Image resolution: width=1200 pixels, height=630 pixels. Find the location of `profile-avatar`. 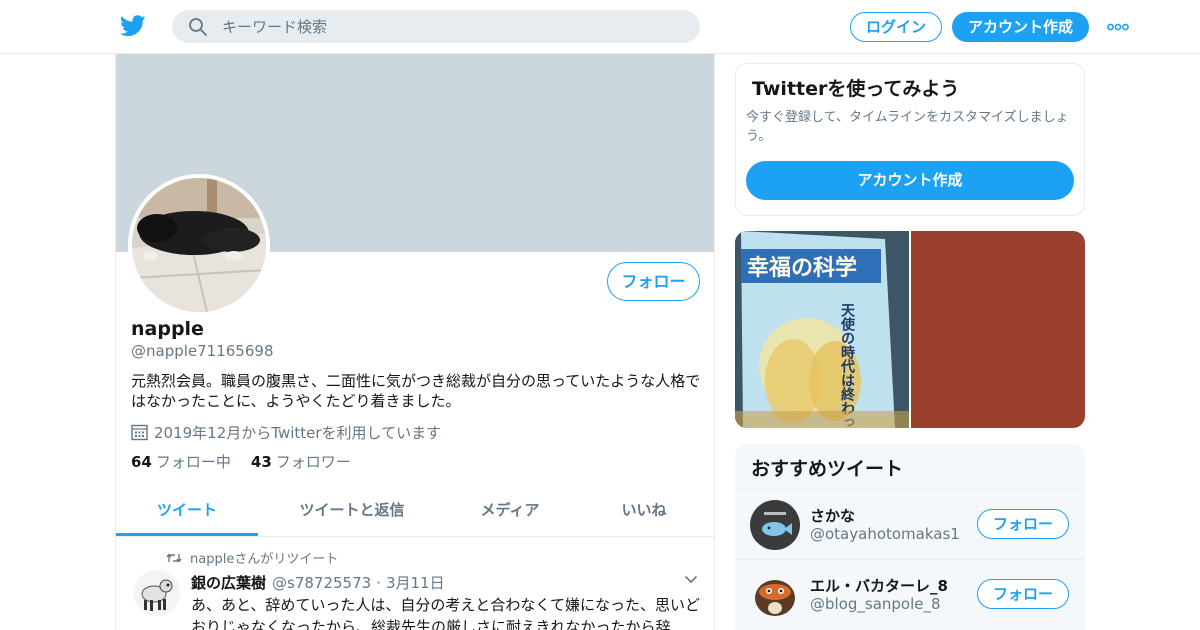

profile-avatar is located at coordinates (199, 245).